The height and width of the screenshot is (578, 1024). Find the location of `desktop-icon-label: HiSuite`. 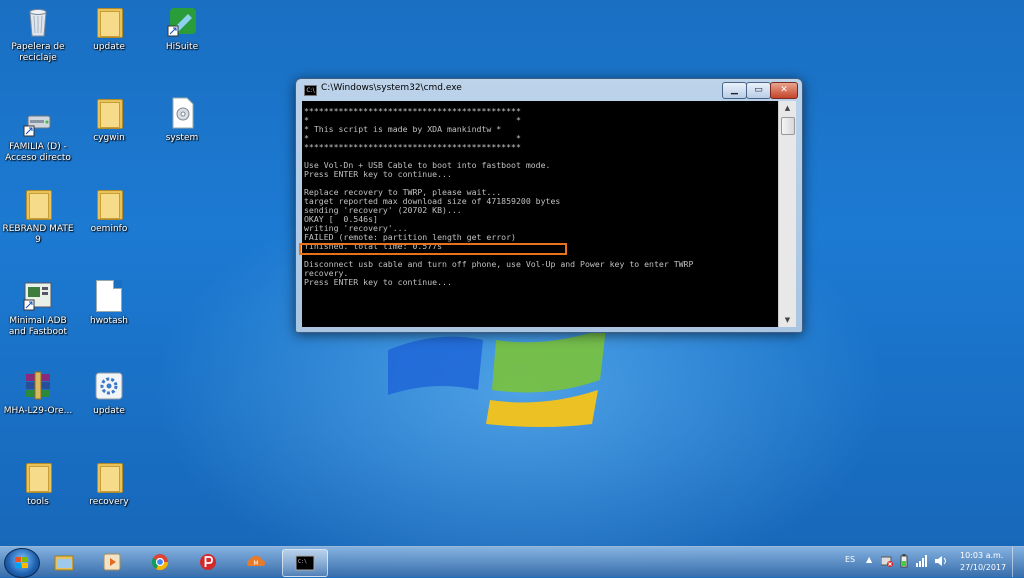

desktop-icon-label: HiSuite is located at coordinates (182, 47).